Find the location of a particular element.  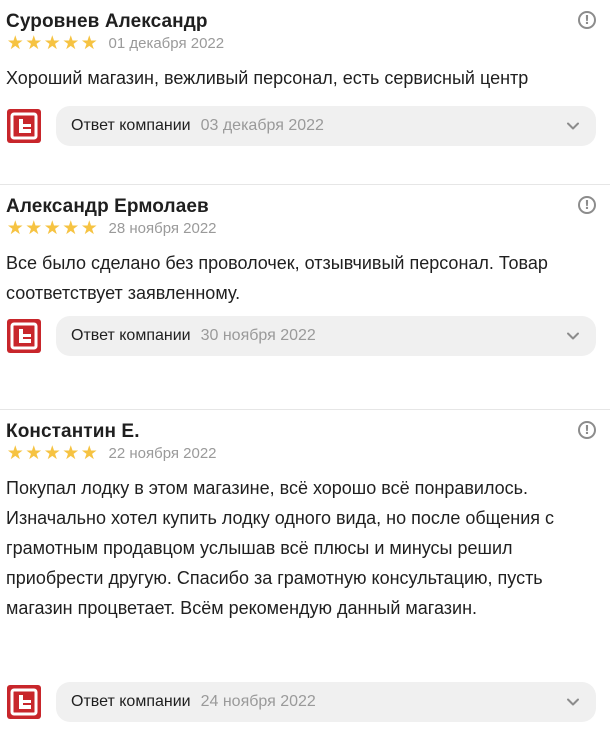

review-date: 01 декабря 2022 is located at coordinates (166, 43).